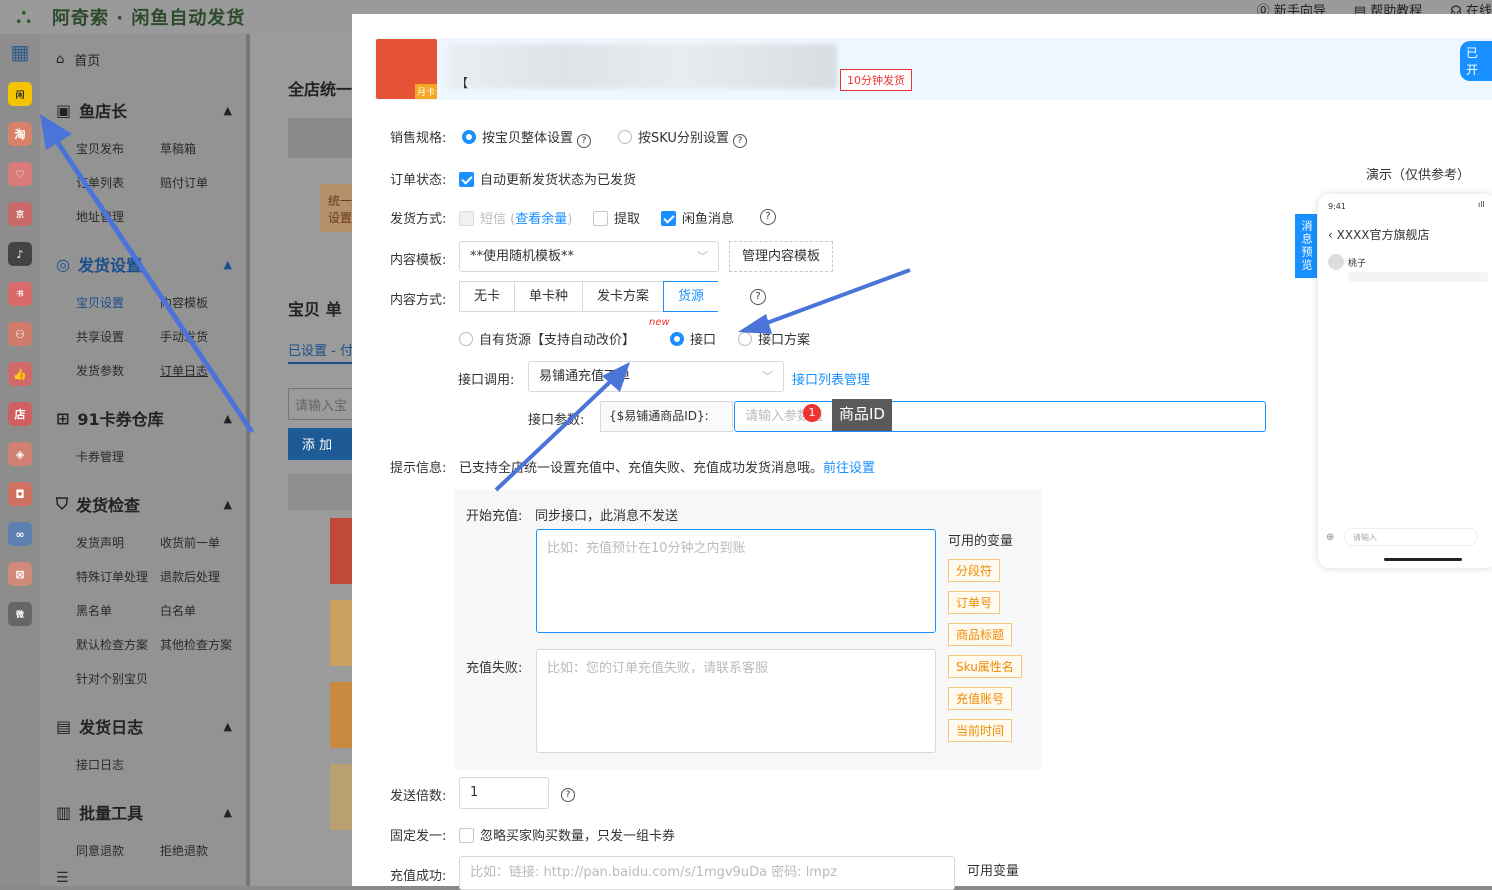 This screenshot has width=1492, height=890. I want to click on mode-help: ?, so click(756, 296).